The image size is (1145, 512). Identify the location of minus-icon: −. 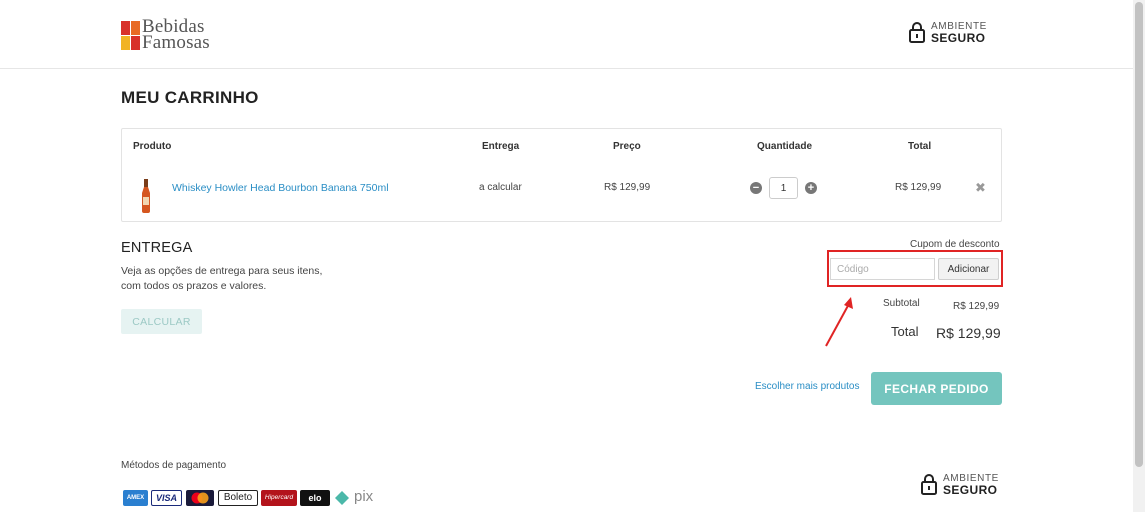
(756, 188).